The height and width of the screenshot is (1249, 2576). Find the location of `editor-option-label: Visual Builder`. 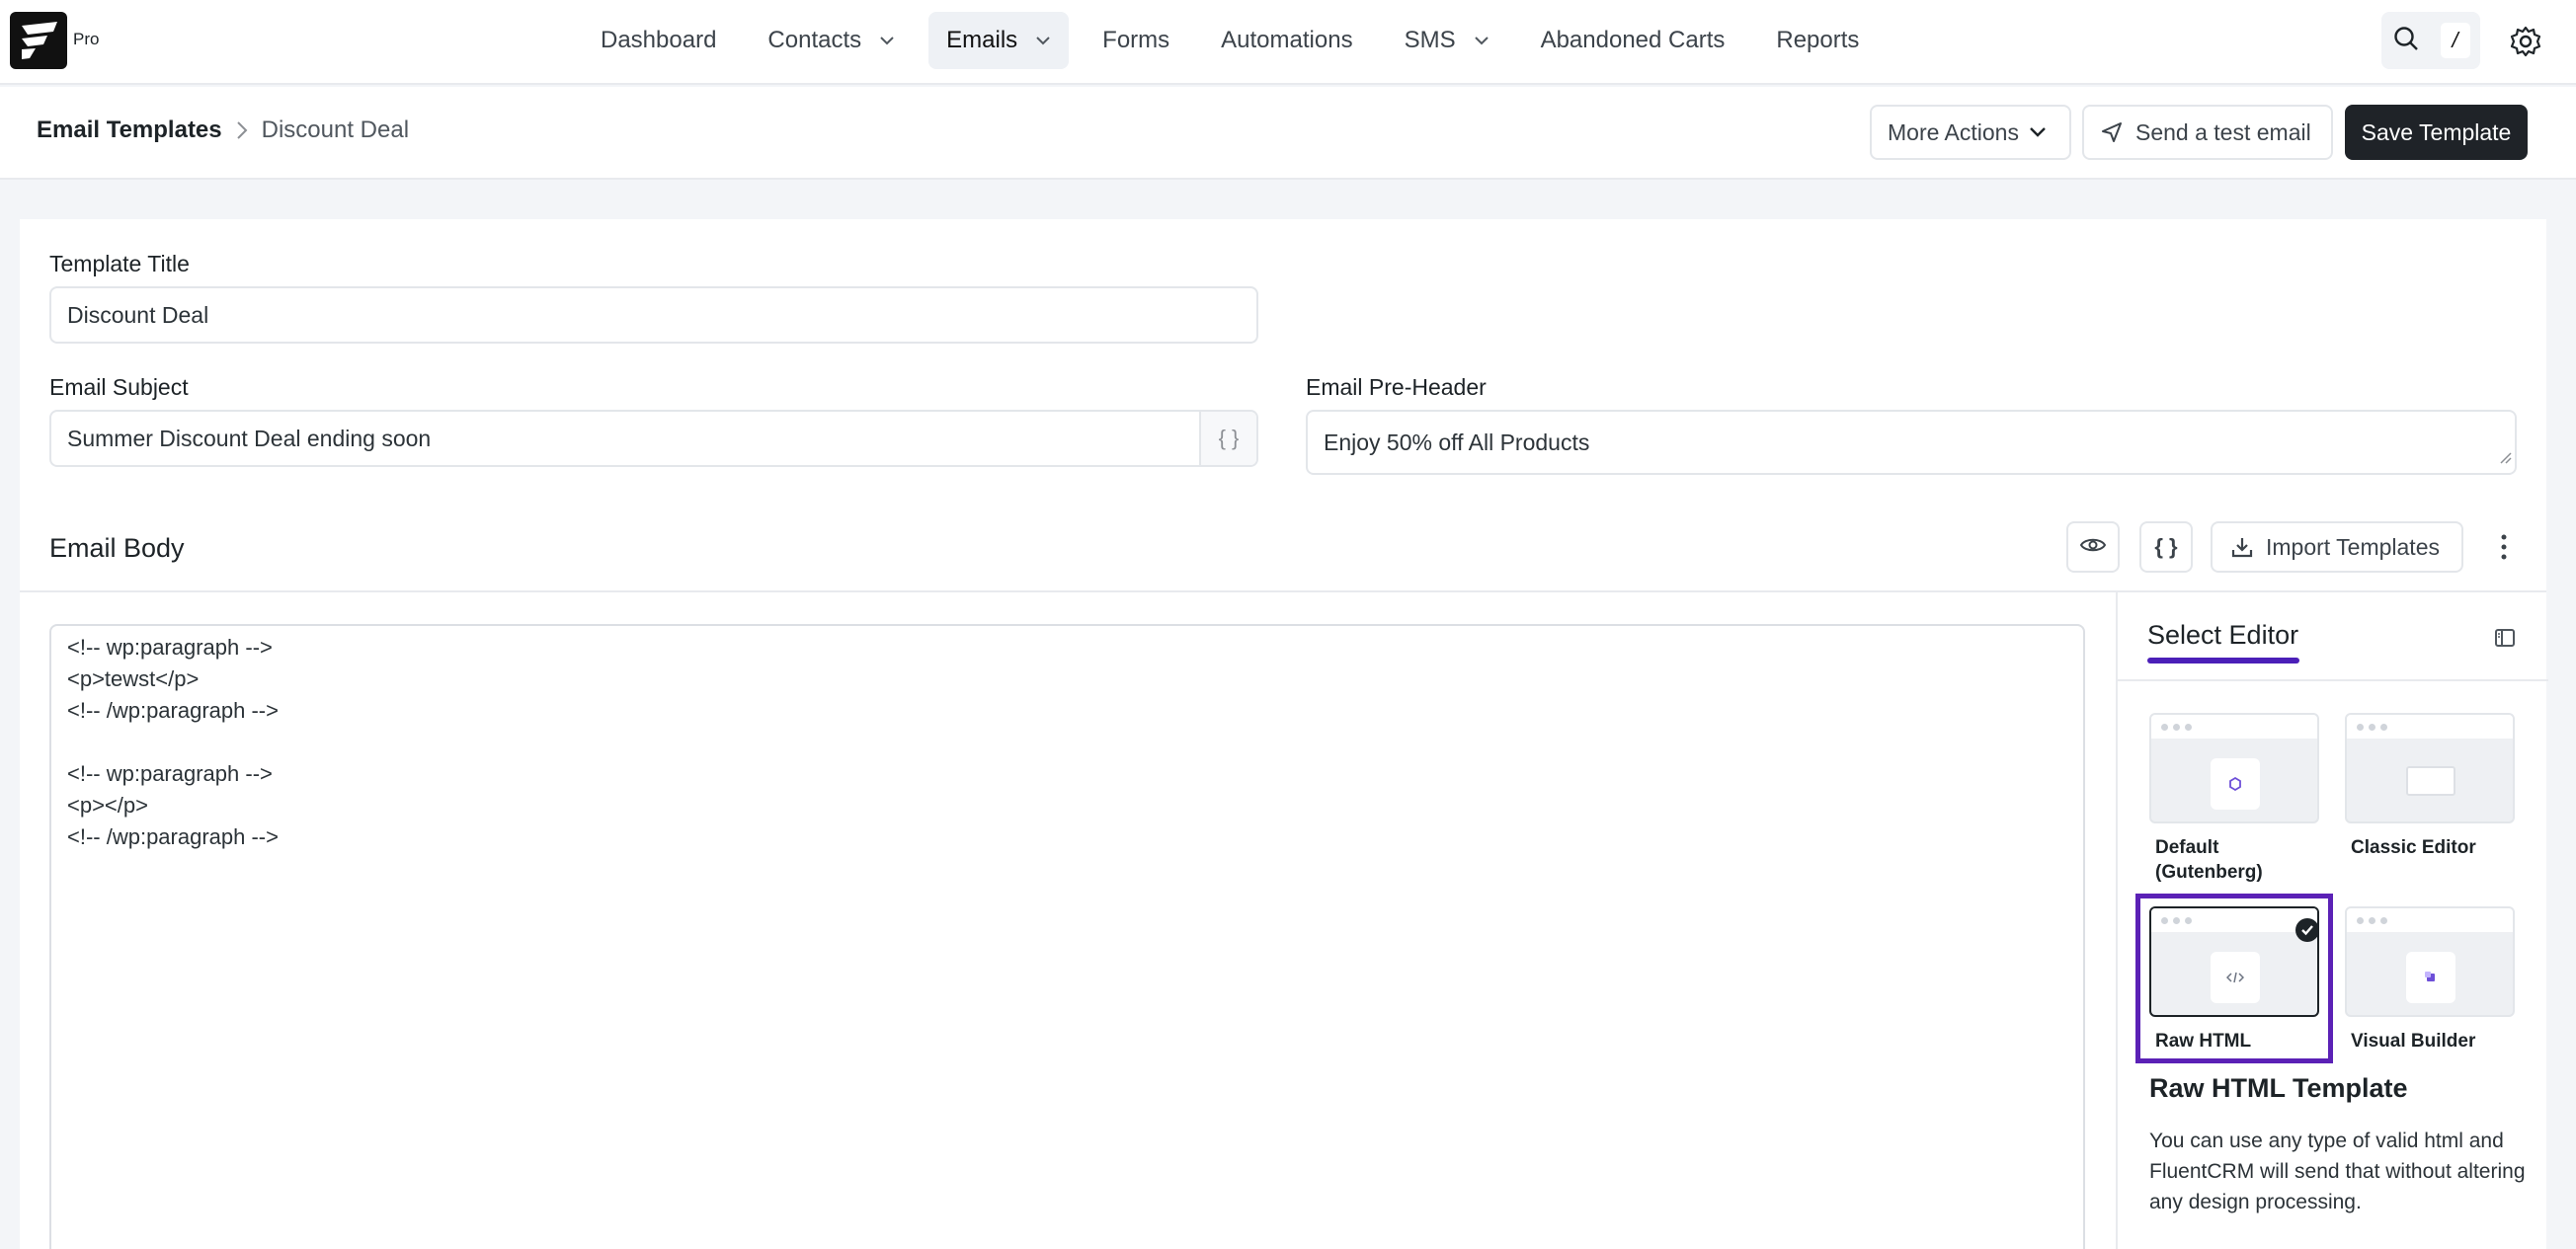

editor-option-label: Visual Builder is located at coordinates (2413, 1041).